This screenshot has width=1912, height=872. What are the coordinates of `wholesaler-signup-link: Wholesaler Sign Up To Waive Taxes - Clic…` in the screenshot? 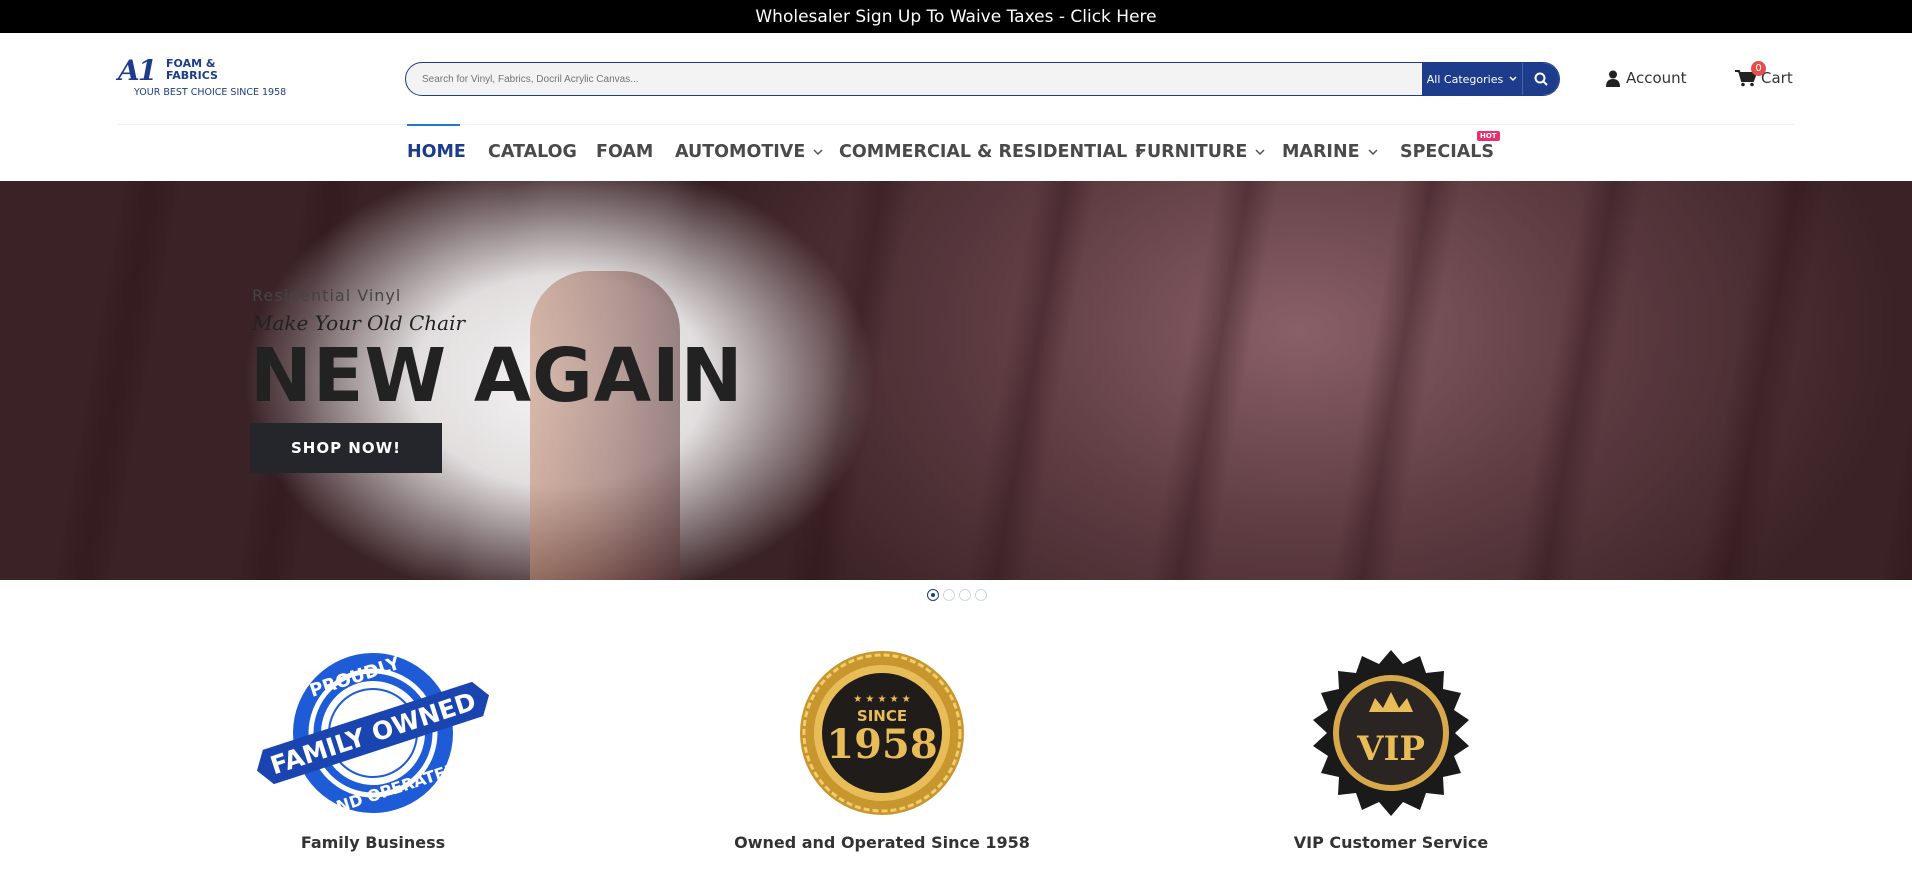 It's located at (955, 17).